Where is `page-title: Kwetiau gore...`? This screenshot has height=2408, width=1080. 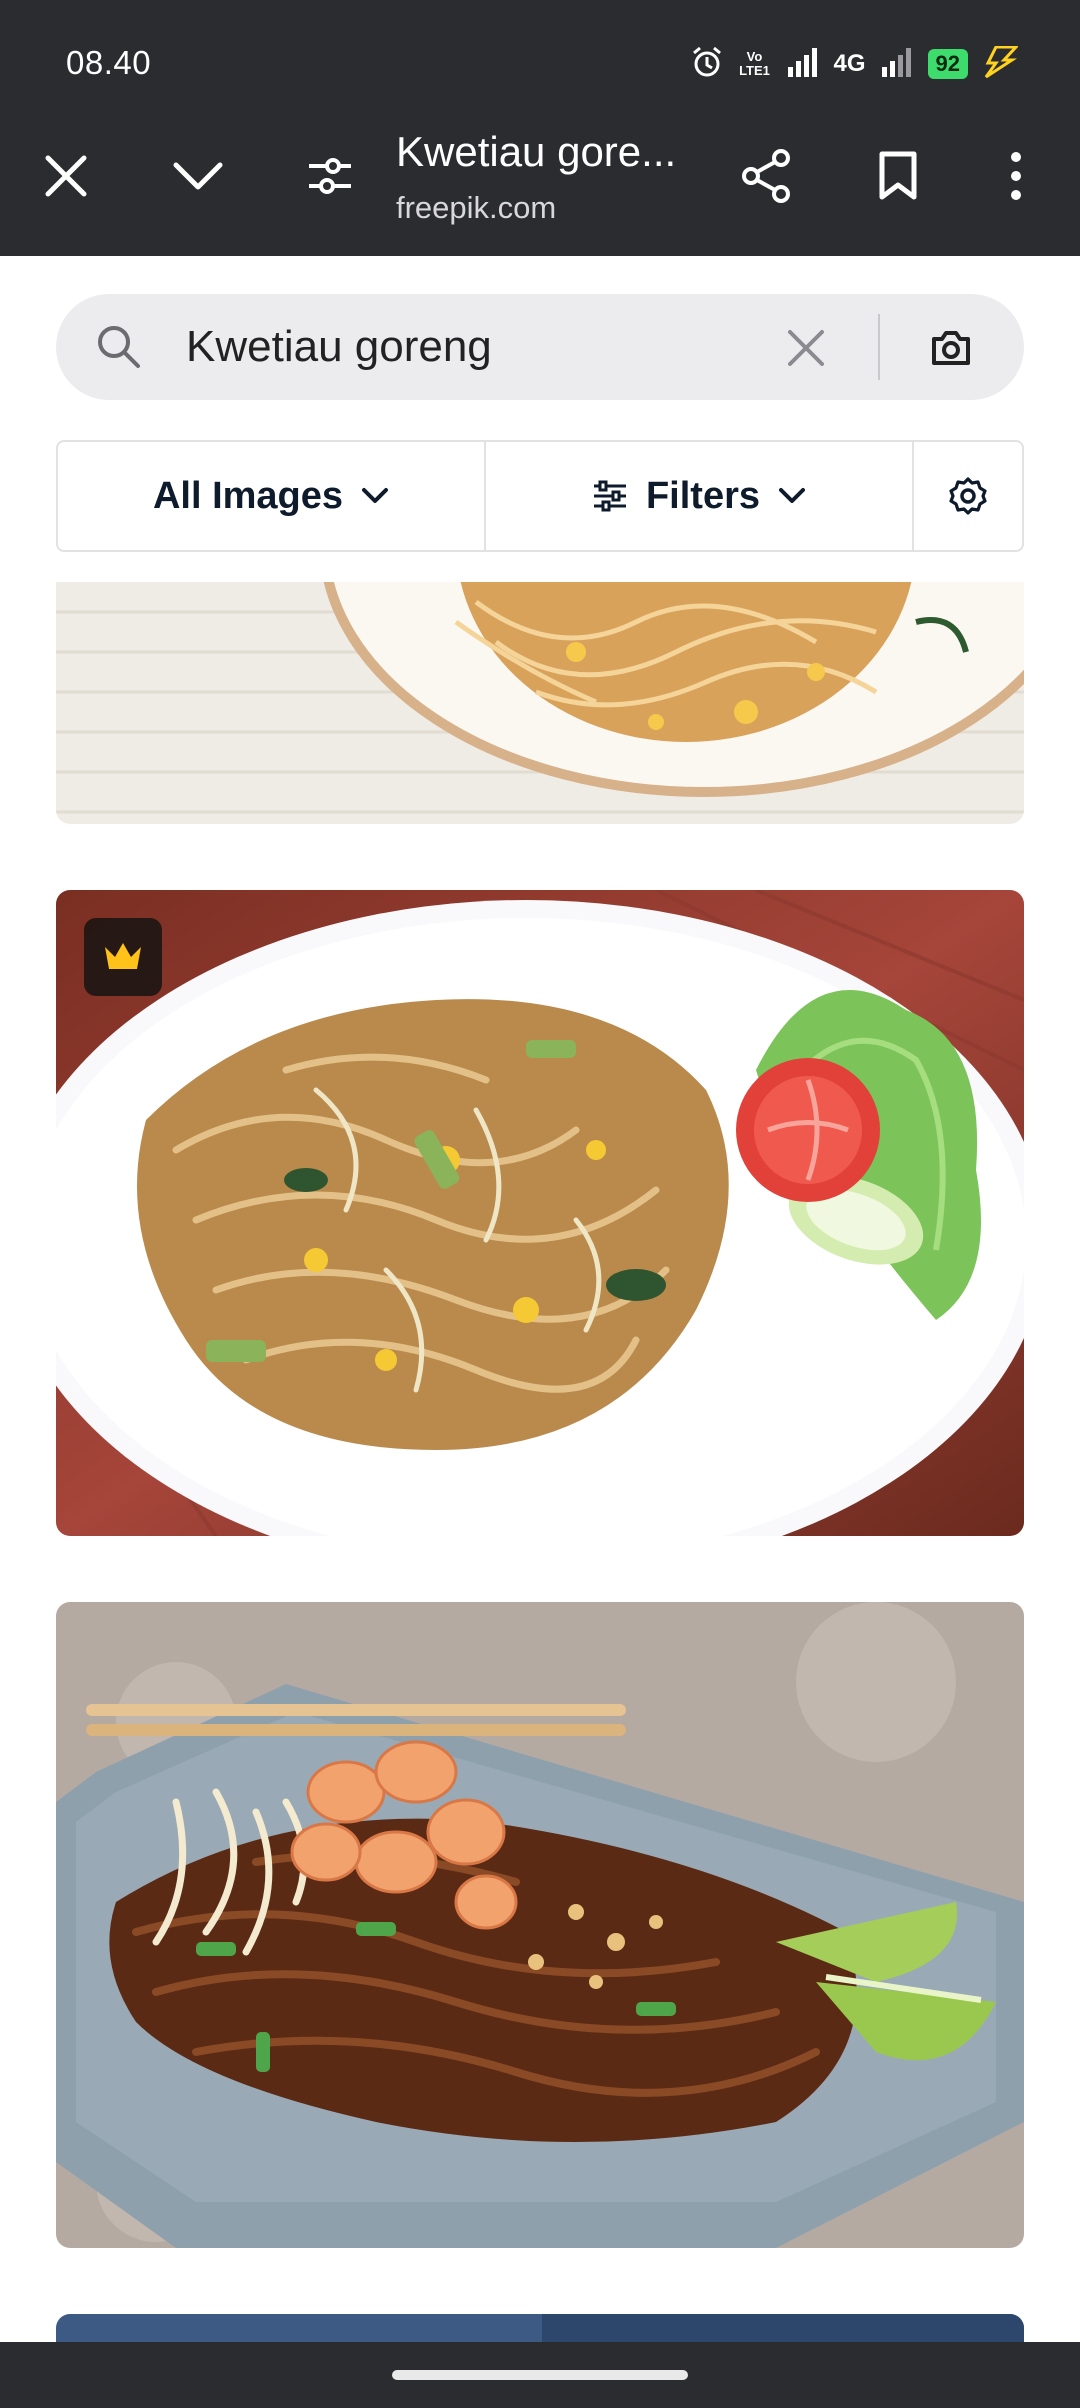
page-title: Kwetiau gore... is located at coordinates (536, 152).